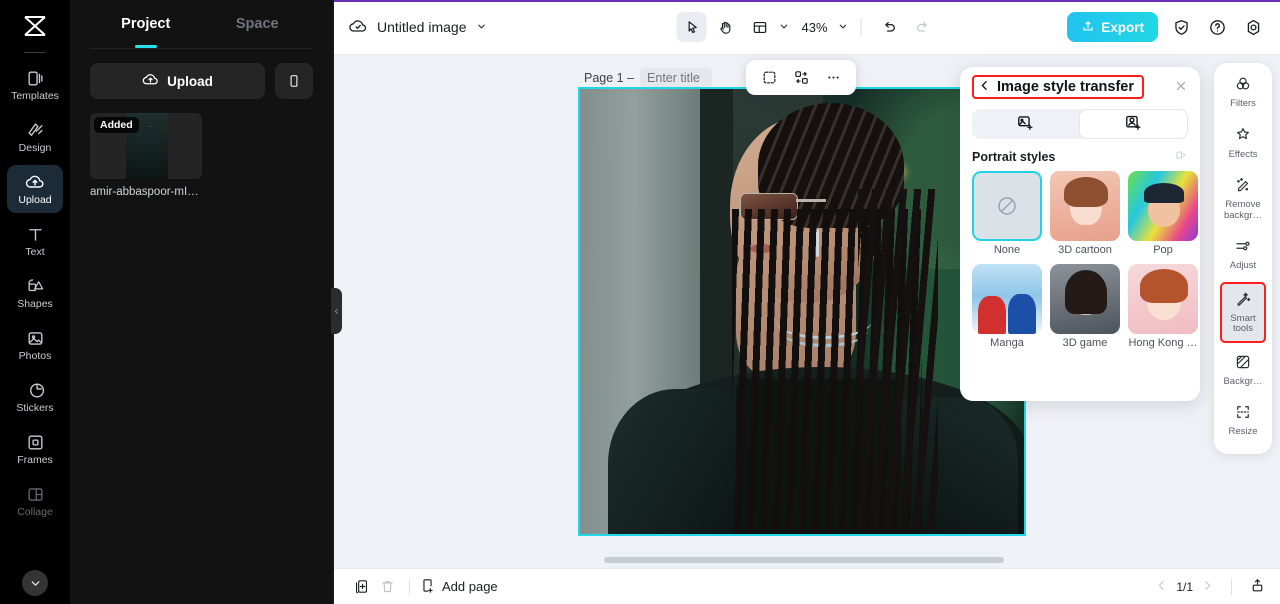  I want to click on asset-thumbnail: Added, so click(146, 146).